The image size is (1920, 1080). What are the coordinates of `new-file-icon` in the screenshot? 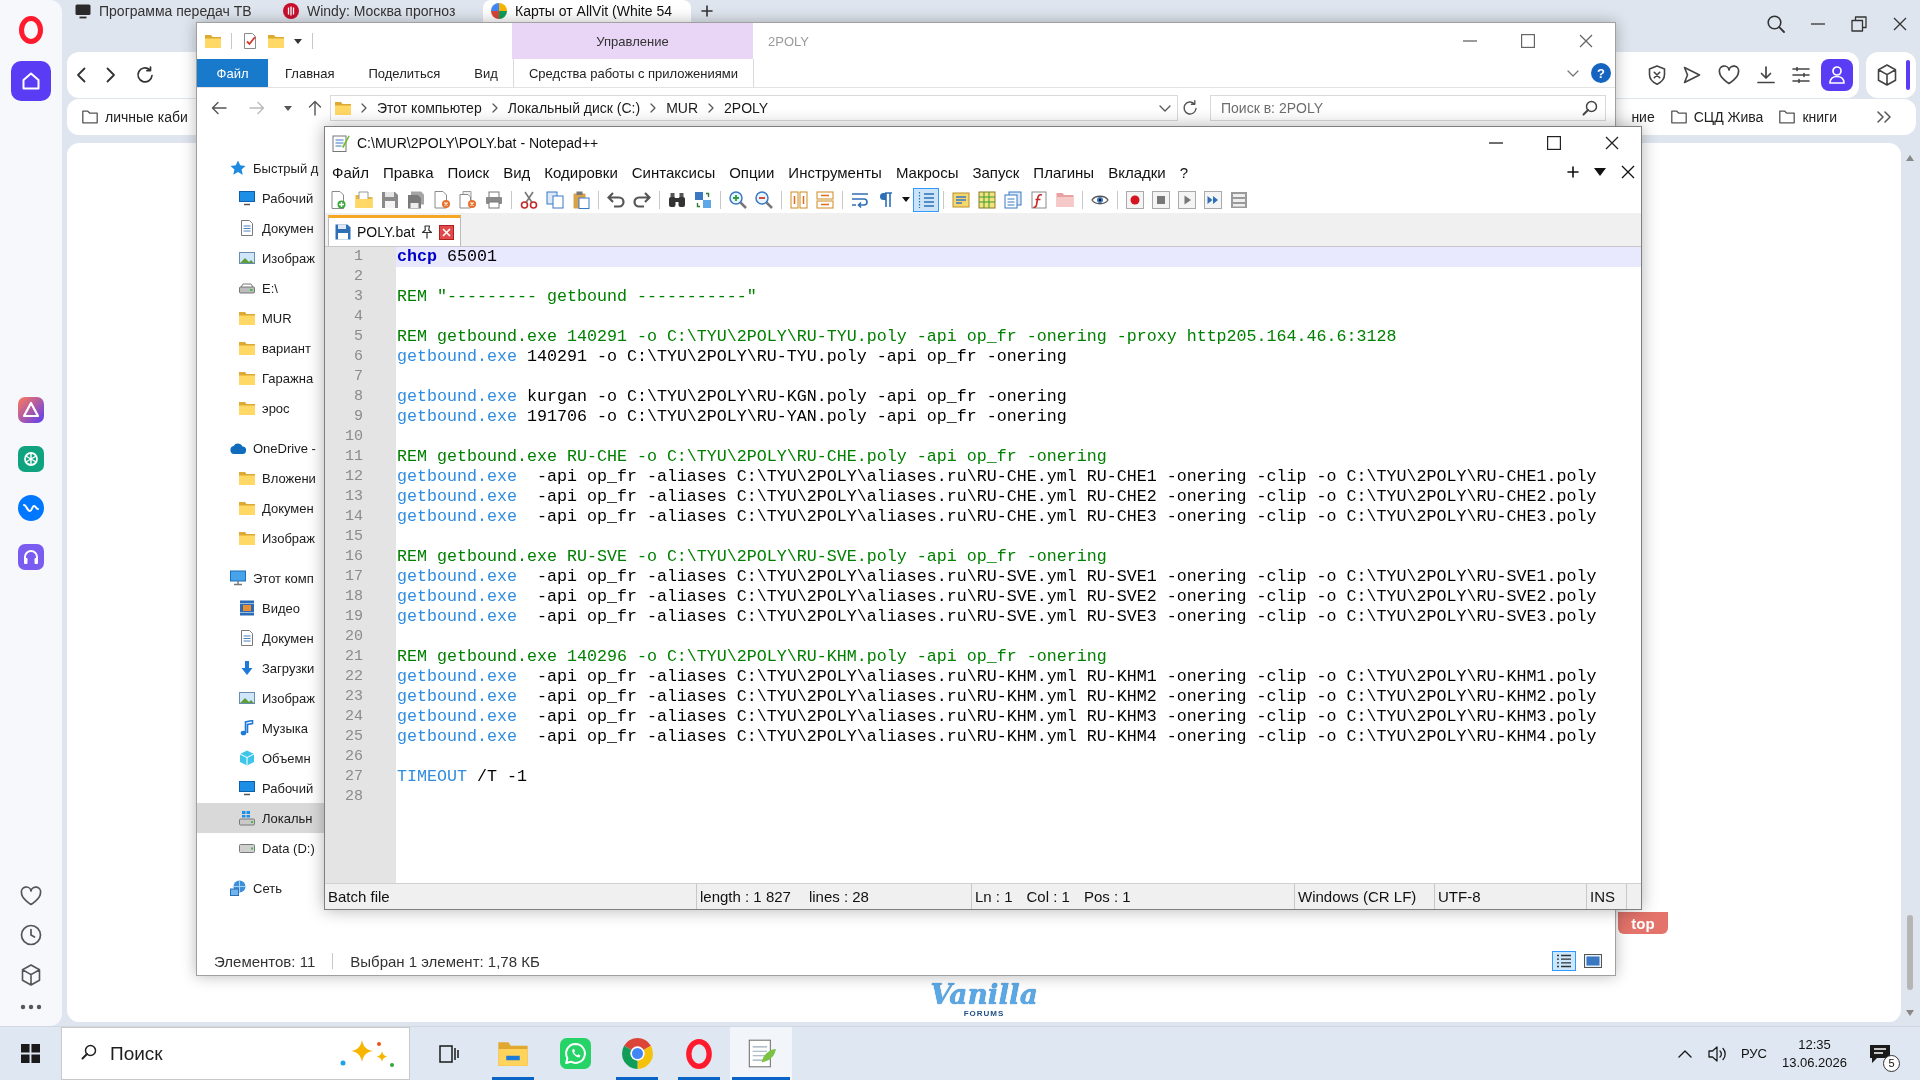 It's located at (338, 199).